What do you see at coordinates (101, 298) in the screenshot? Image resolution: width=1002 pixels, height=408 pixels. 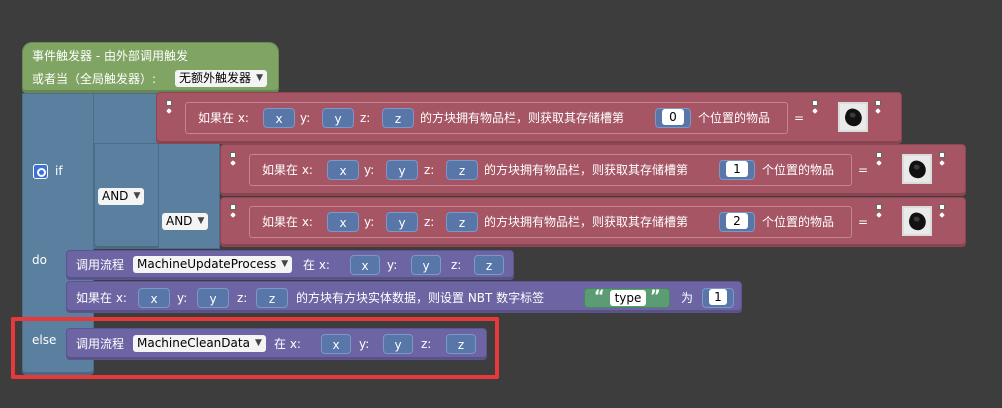 I see `nbt-prefix: 如果在 x:` at bounding box center [101, 298].